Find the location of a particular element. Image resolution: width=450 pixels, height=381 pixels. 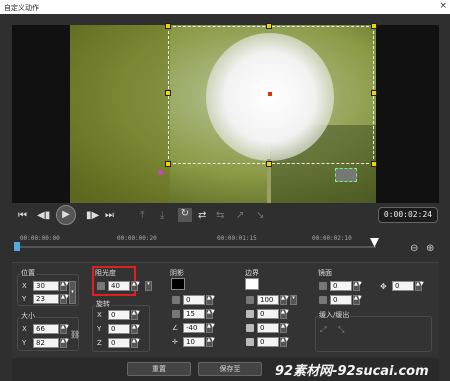

fade-group is located at coordinates (373, 334).